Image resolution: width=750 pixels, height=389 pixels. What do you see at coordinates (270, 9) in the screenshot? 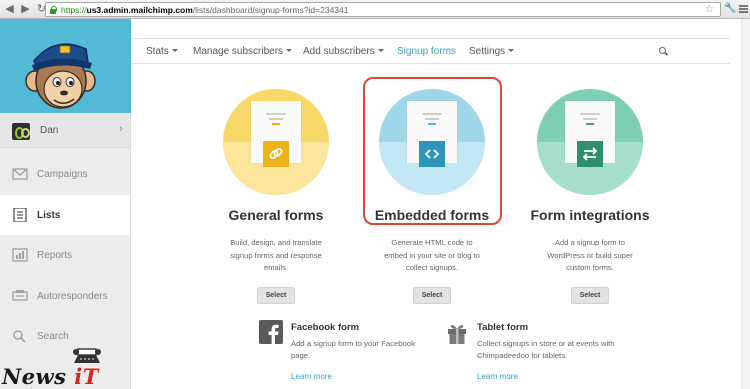
I see `url-path: /lists/dashboard/signup-forms?id=234341` at bounding box center [270, 9].